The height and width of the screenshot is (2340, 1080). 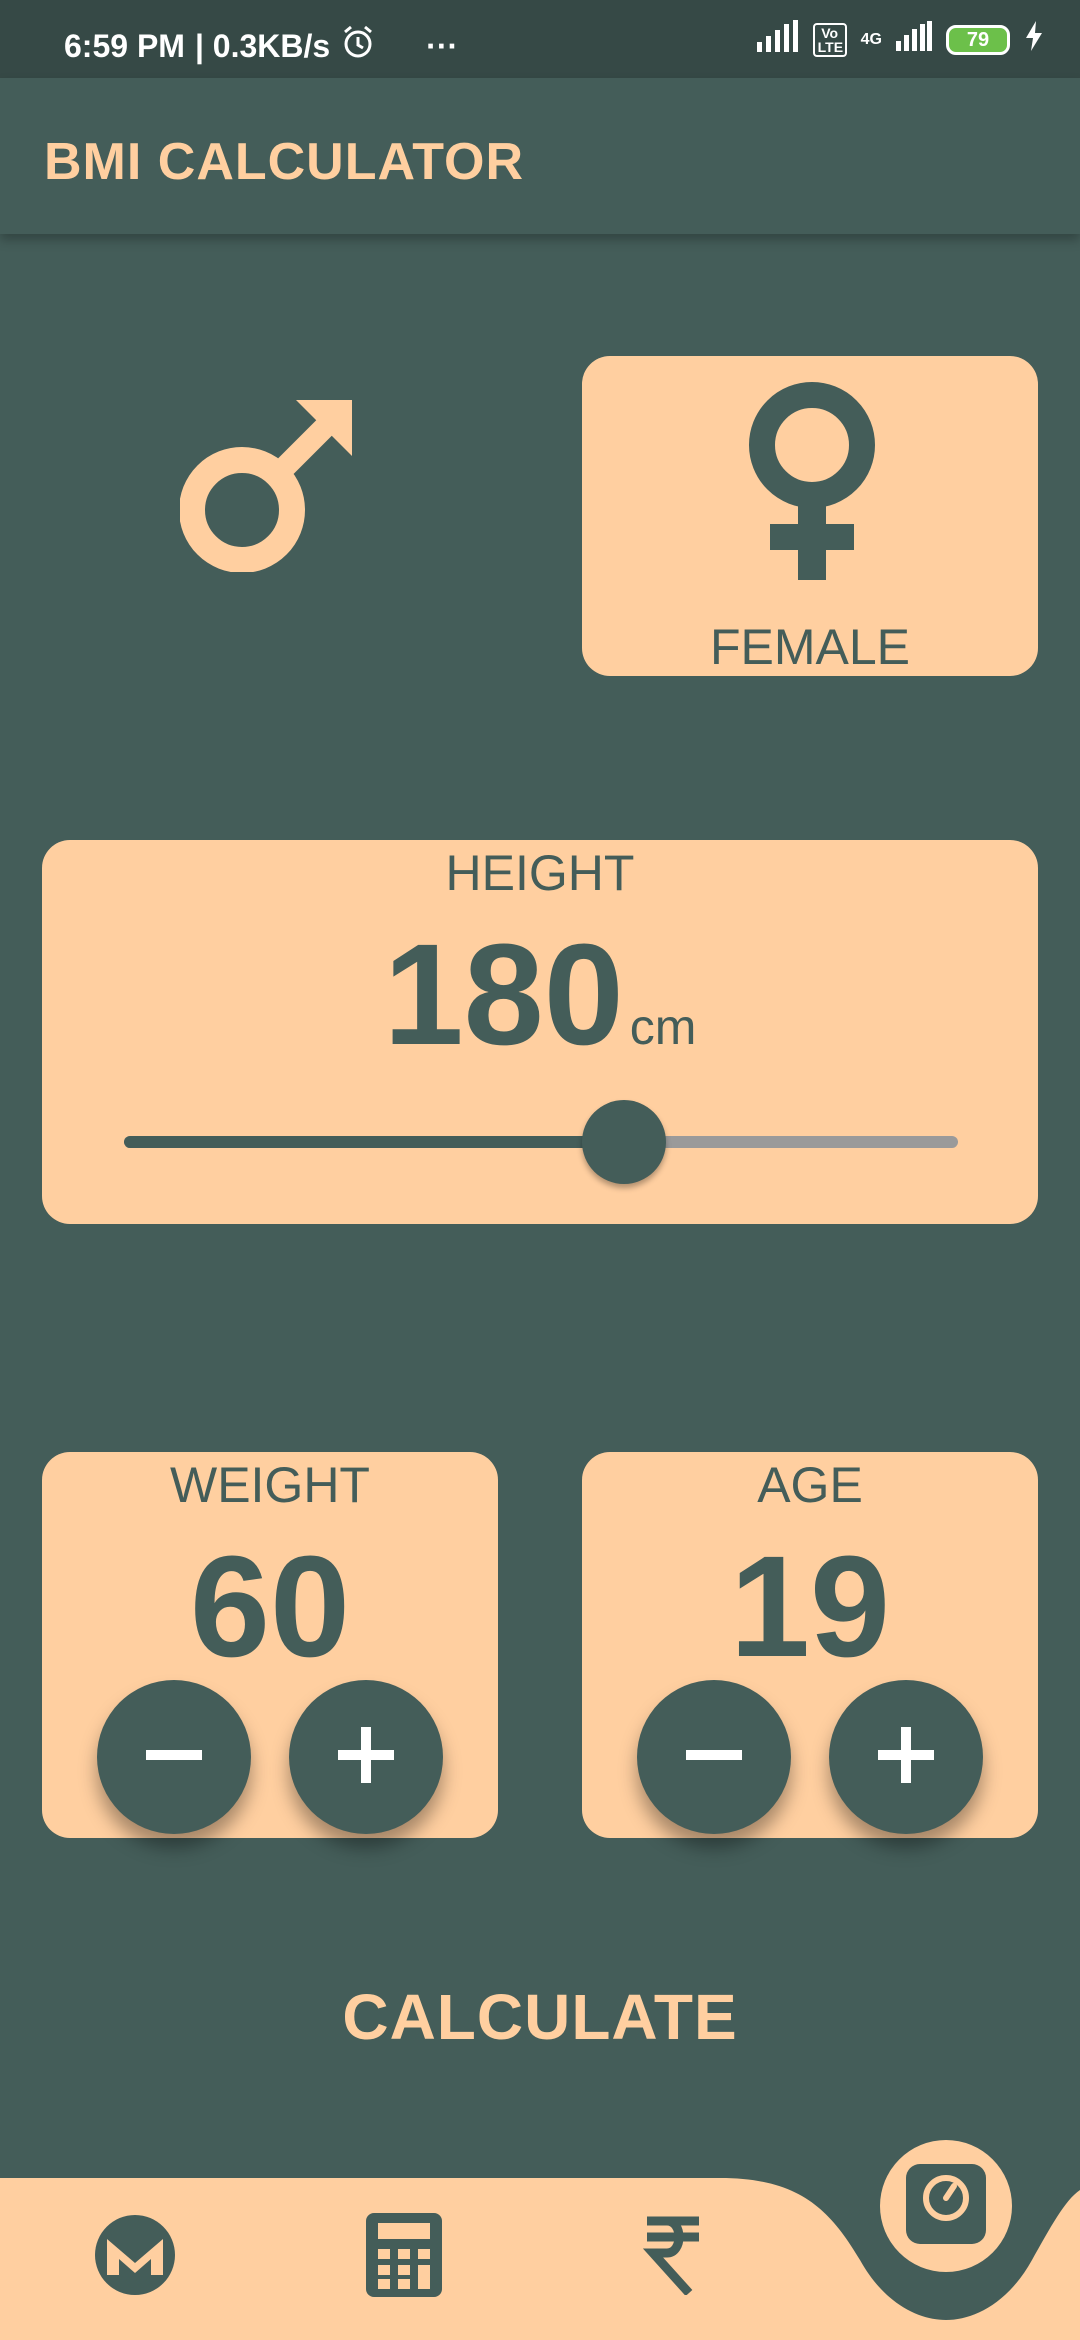 I want to click on weight-value: 60, so click(x=270, y=1606).